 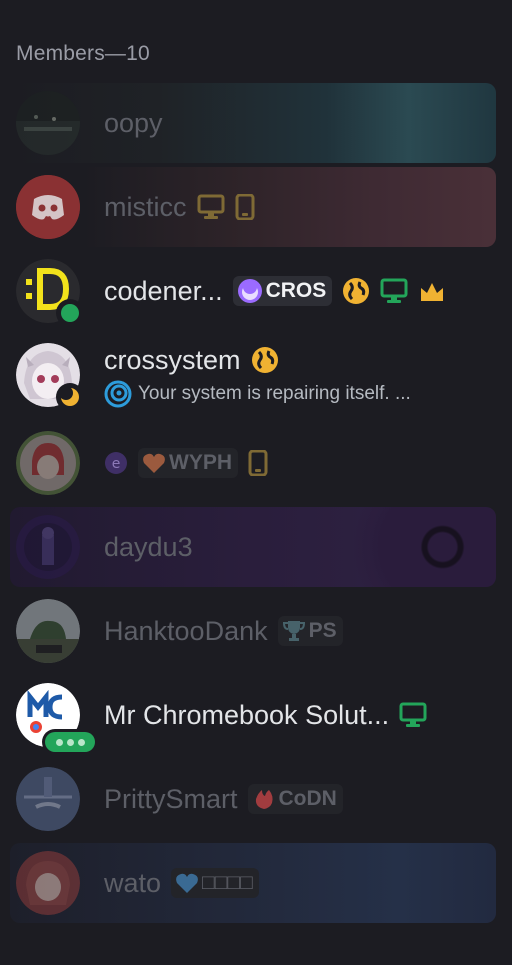 I want to click on member-row-oopy: oopy, so click(x=253, y=123).